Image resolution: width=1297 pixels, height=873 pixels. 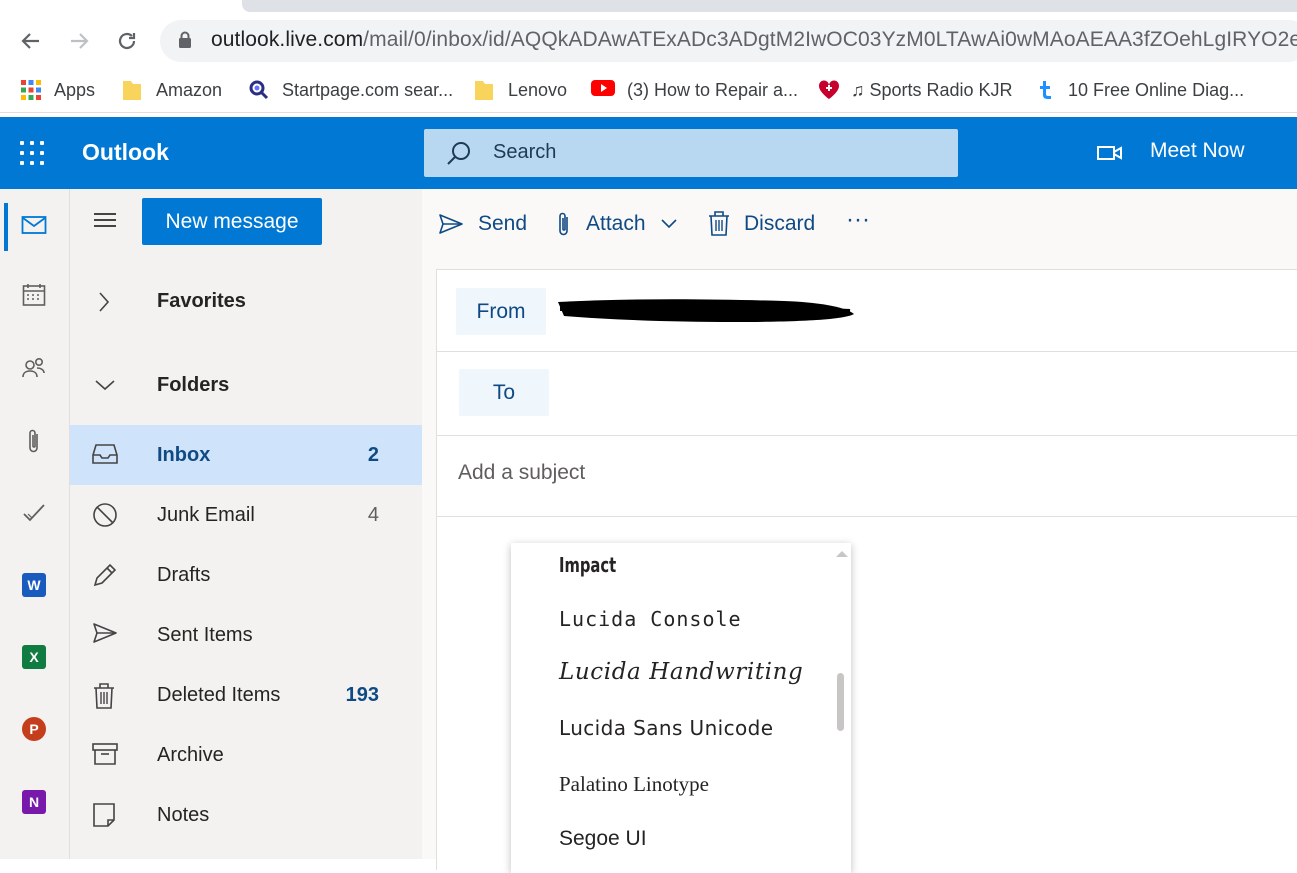 I want to click on folder-name: Deleted Items, so click(x=219, y=695).